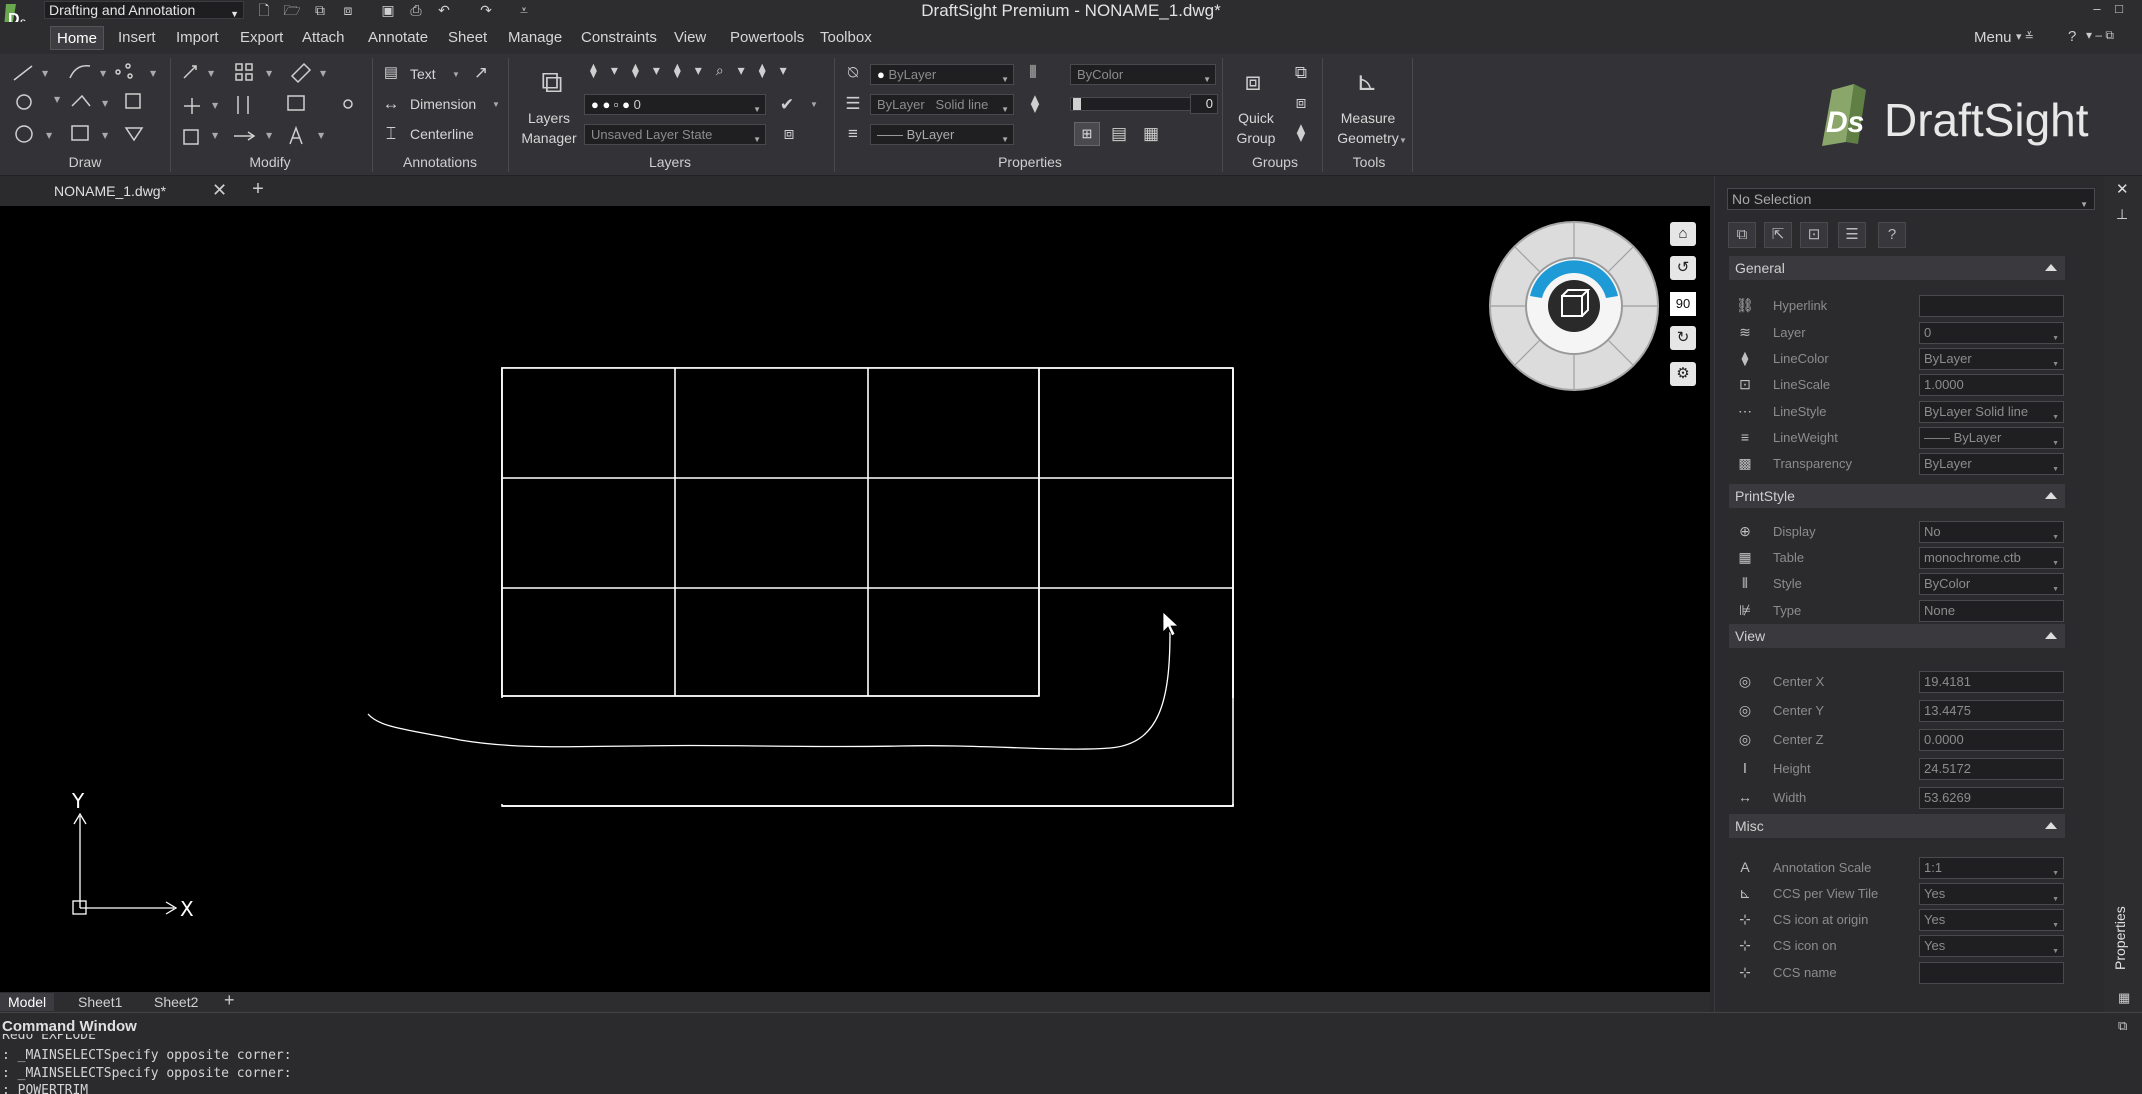  I want to click on property-value: 0 ▼, so click(1991, 333).